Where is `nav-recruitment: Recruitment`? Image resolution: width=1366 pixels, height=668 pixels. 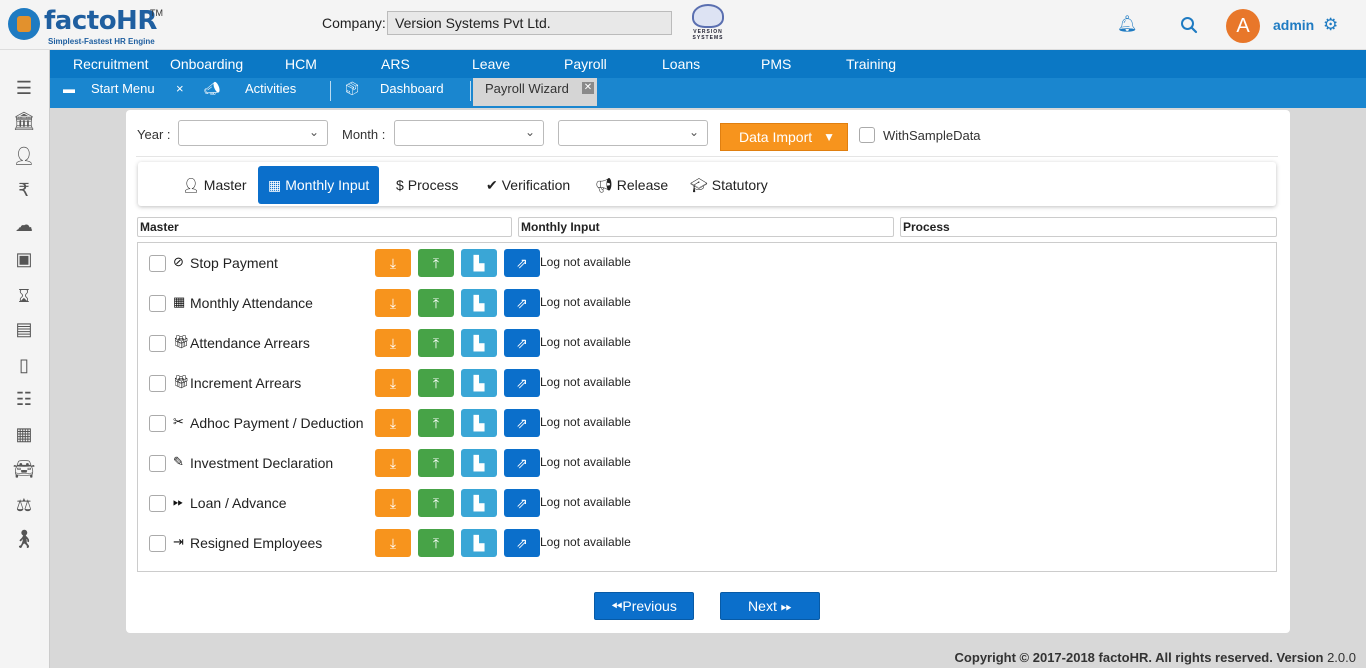 nav-recruitment: Recruitment is located at coordinates (110, 64).